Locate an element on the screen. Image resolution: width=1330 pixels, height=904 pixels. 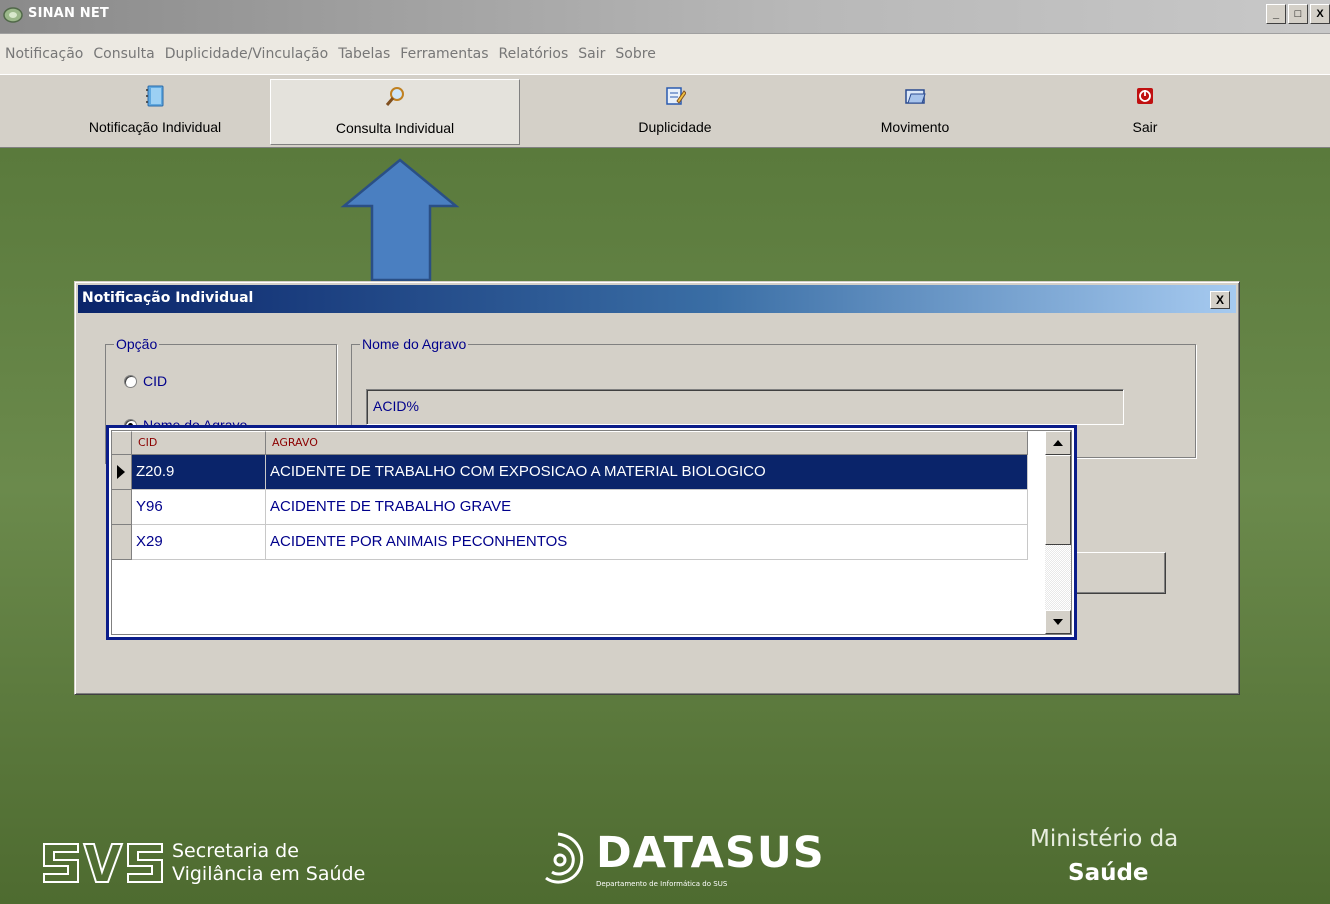
grid-vertical-scrollbar is located at coordinates (1058, 532).